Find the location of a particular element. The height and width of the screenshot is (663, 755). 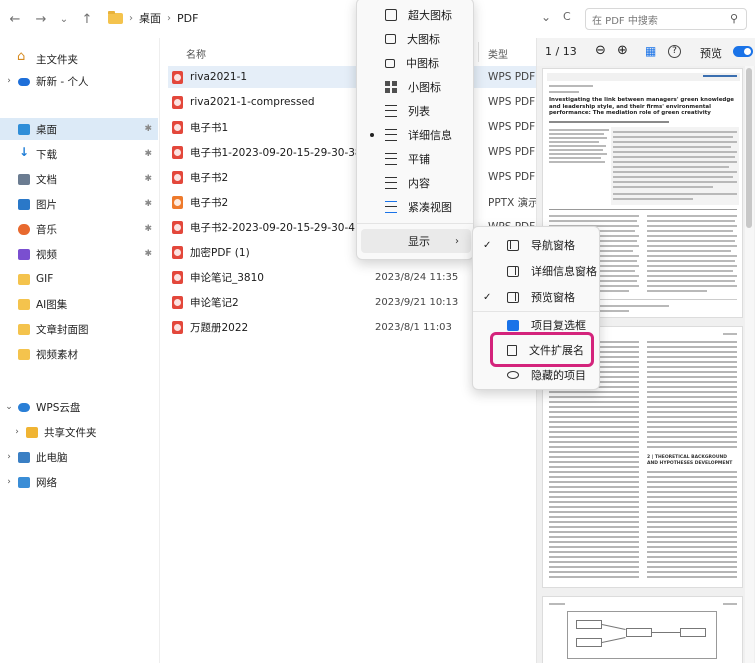

table-row: 电子书2 PPTX 演示 is located at coordinates (353, 202).